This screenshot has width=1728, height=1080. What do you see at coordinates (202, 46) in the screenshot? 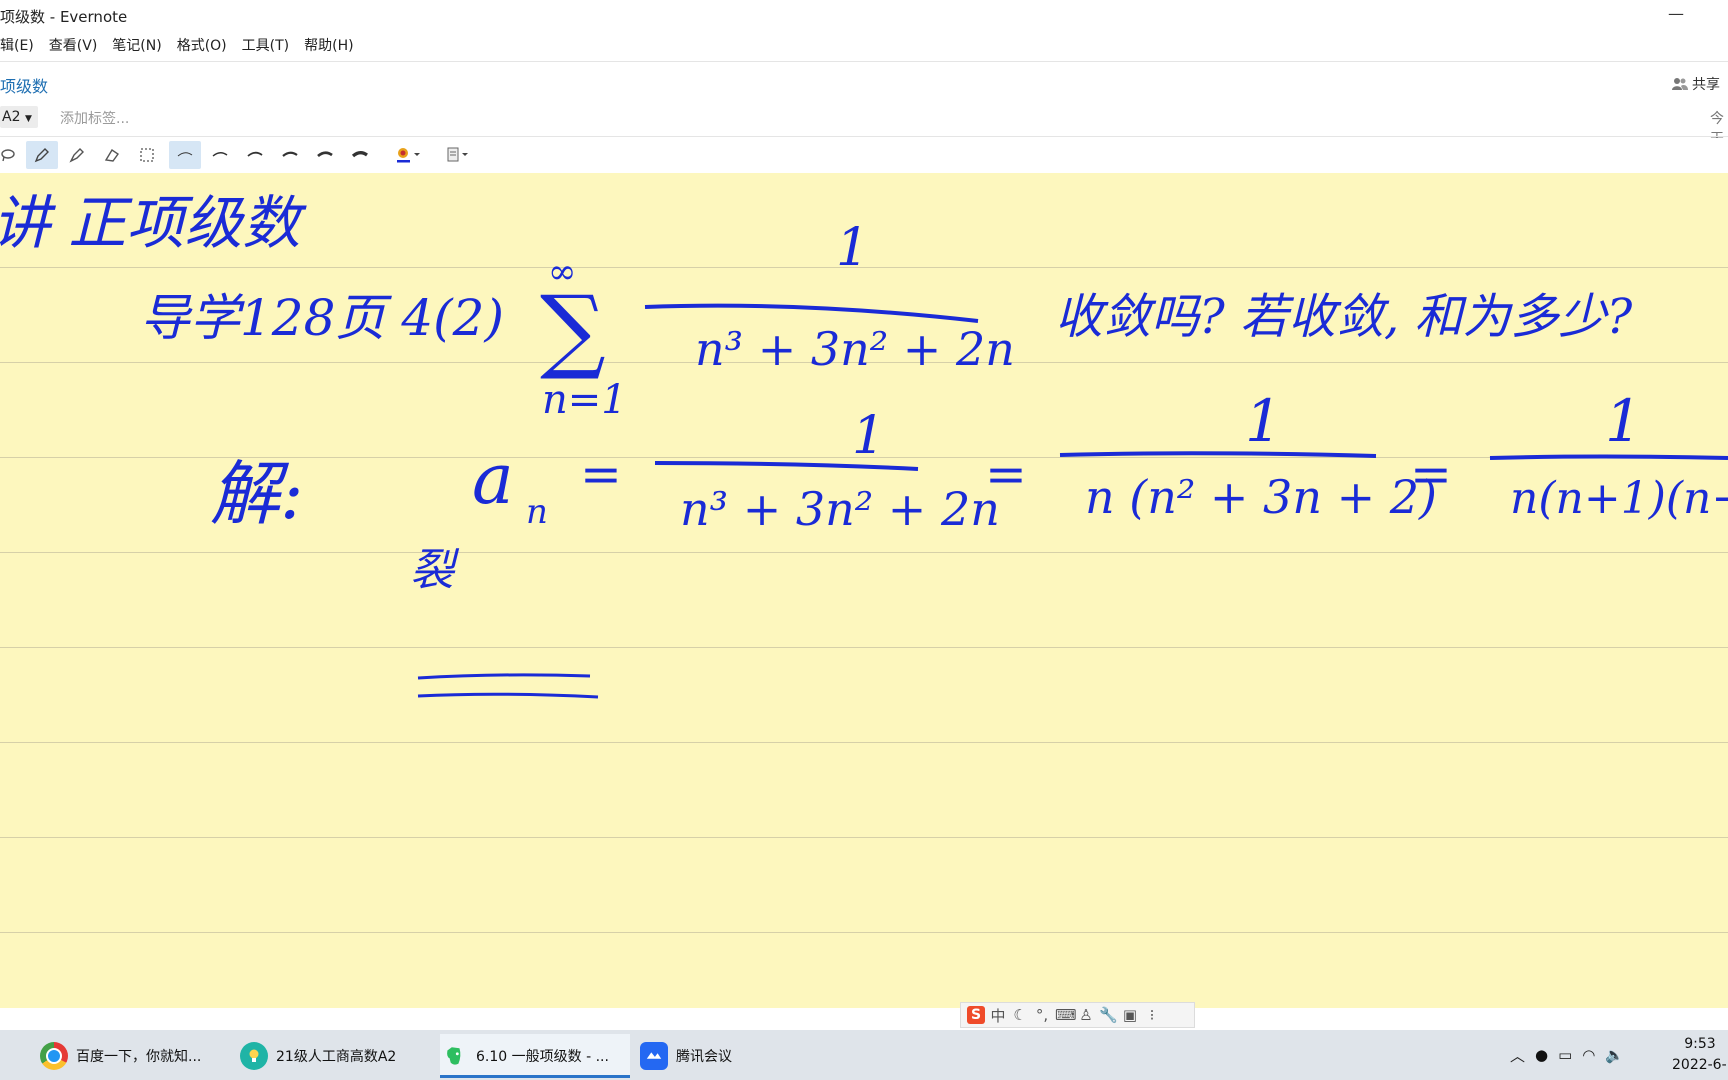
I see `menu-format: 格式(O)` at bounding box center [202, 46].